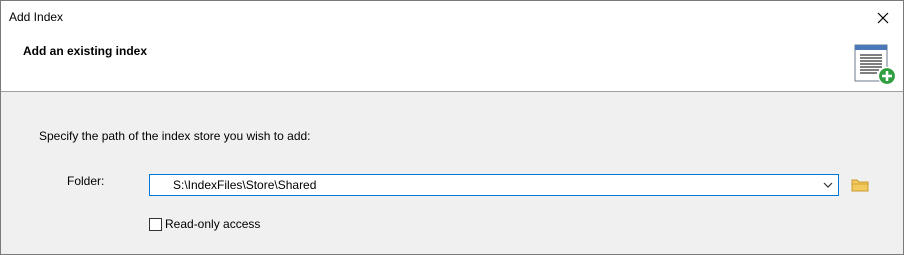 The height and width of the screenshot is (255, 904). Describe the element at coordinates (244, 185) in the screenshot. I see `folder-input: S:\IndexFiles\Store\Shared` at that location.